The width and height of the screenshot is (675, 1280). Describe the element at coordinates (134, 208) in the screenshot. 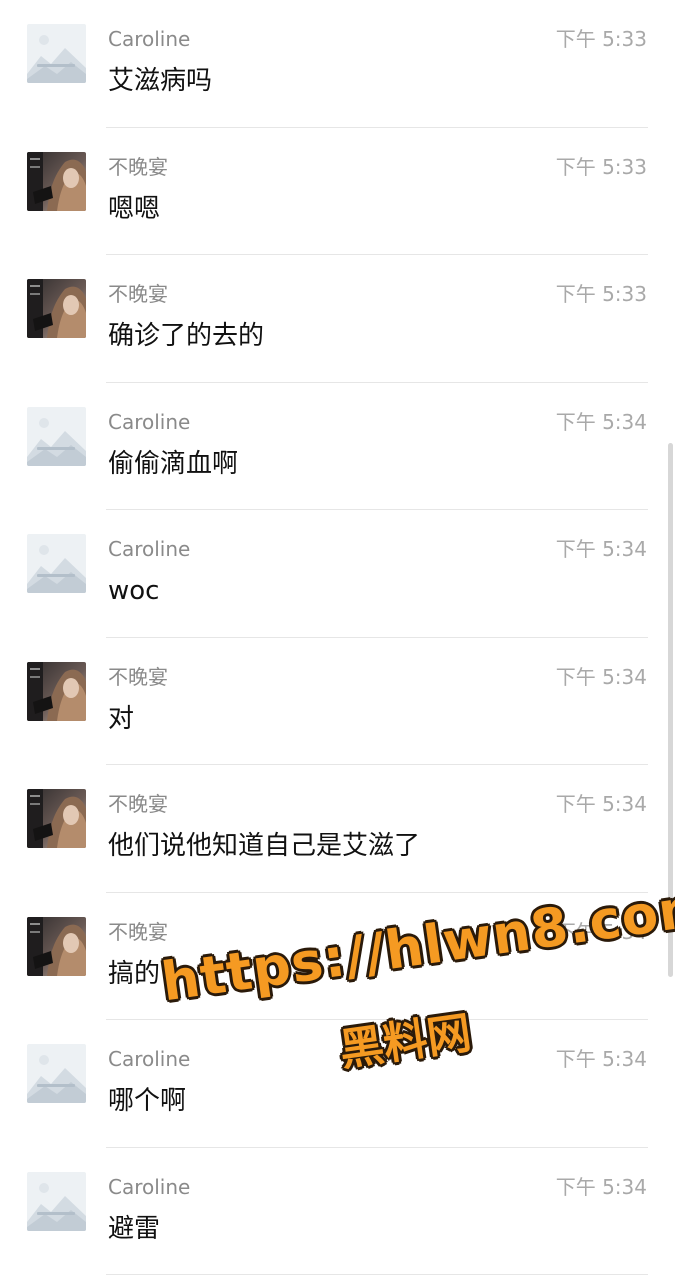

I see `message-text: 嗯嗯` at that location.